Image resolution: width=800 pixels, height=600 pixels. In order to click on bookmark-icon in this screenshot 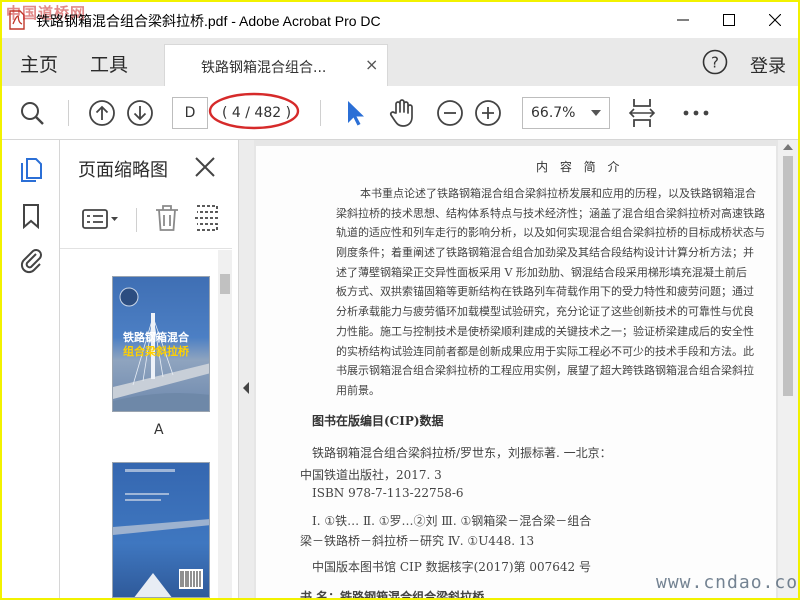, I will do `click(31, 216)`.